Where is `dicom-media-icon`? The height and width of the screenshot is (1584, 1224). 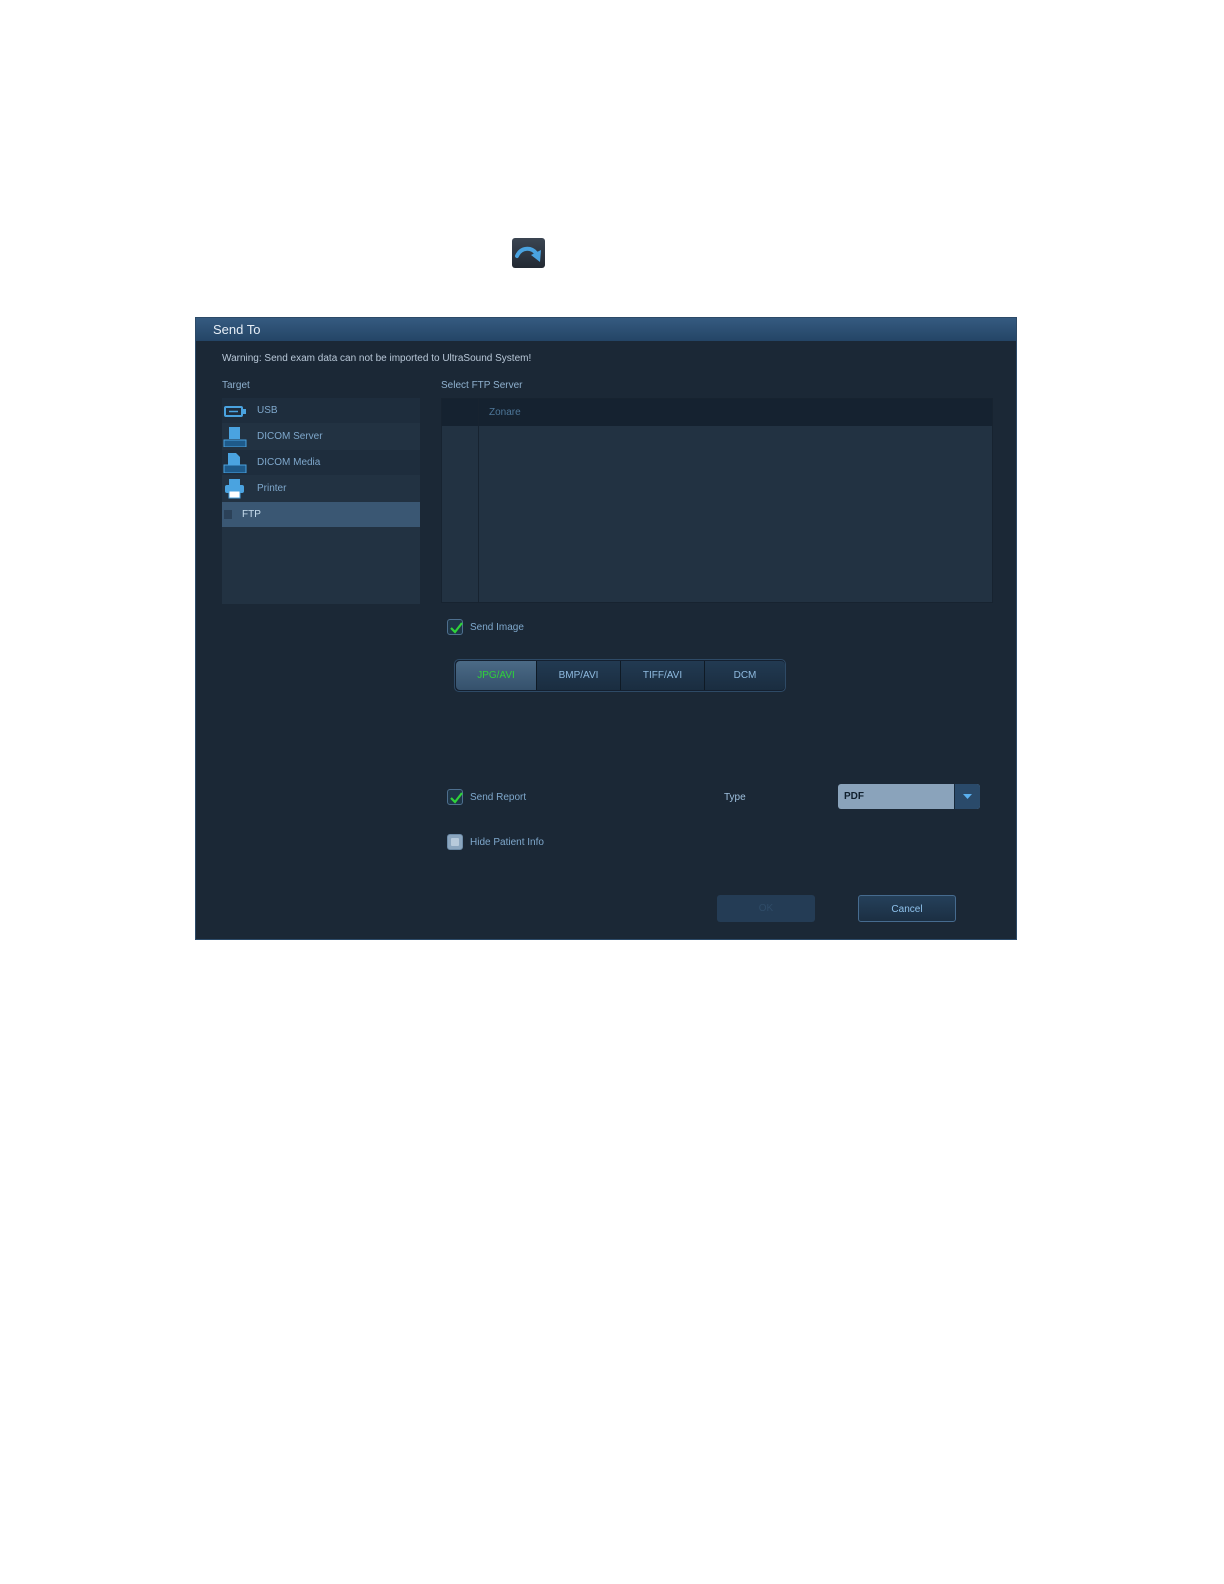
dicom-media-icon is located at coordinates (235, 463).